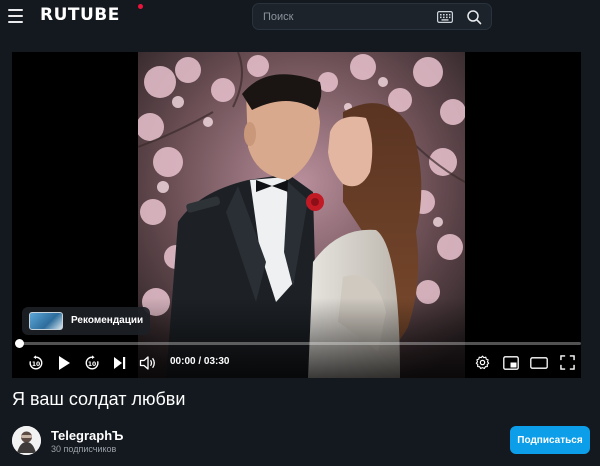 The height and width of the screenshot is (466, 600). I want to click on keyboard-icon, so click(445, 17).